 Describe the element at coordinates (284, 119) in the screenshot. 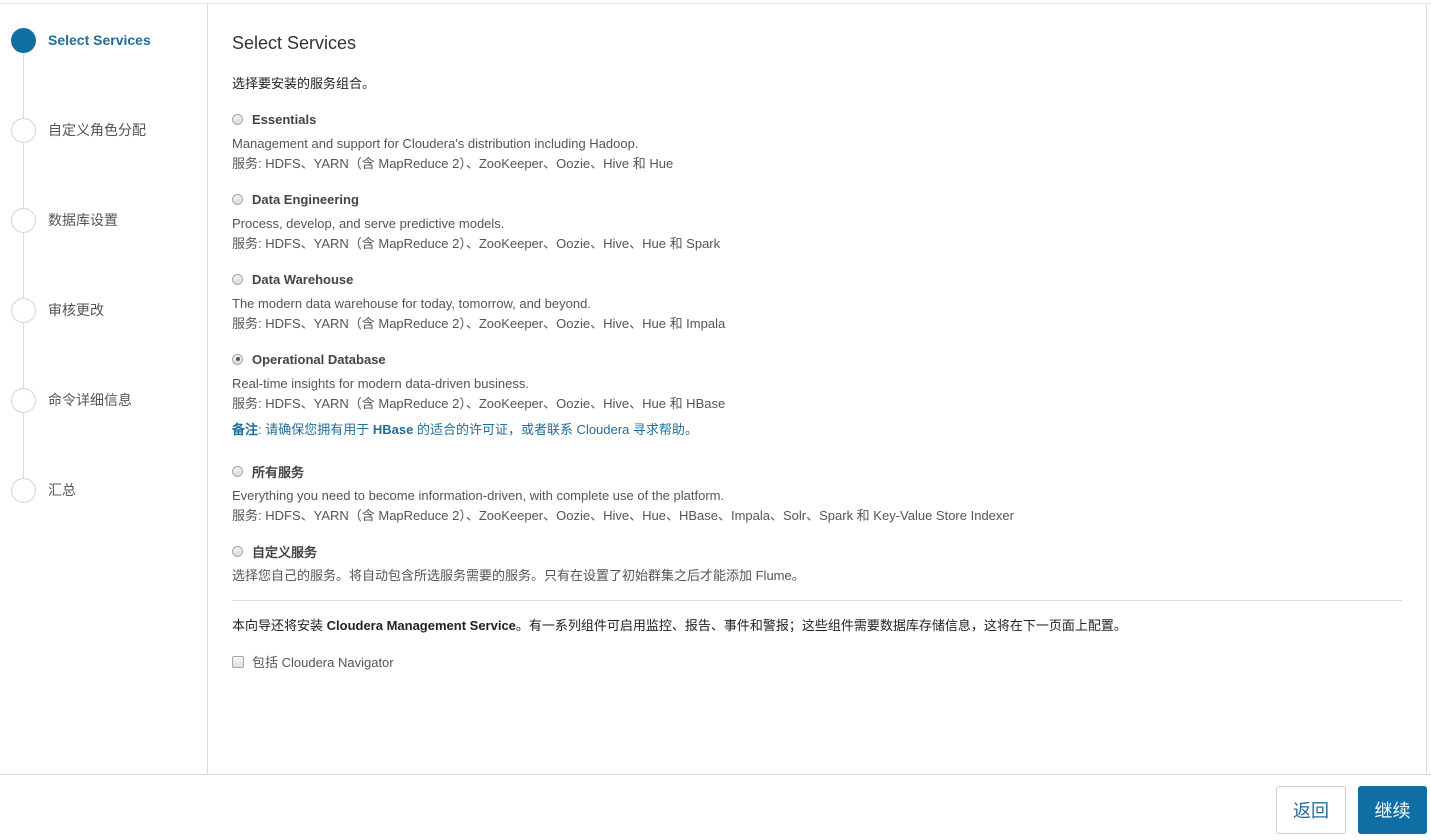

I see `option-title: Essentials` at that location.